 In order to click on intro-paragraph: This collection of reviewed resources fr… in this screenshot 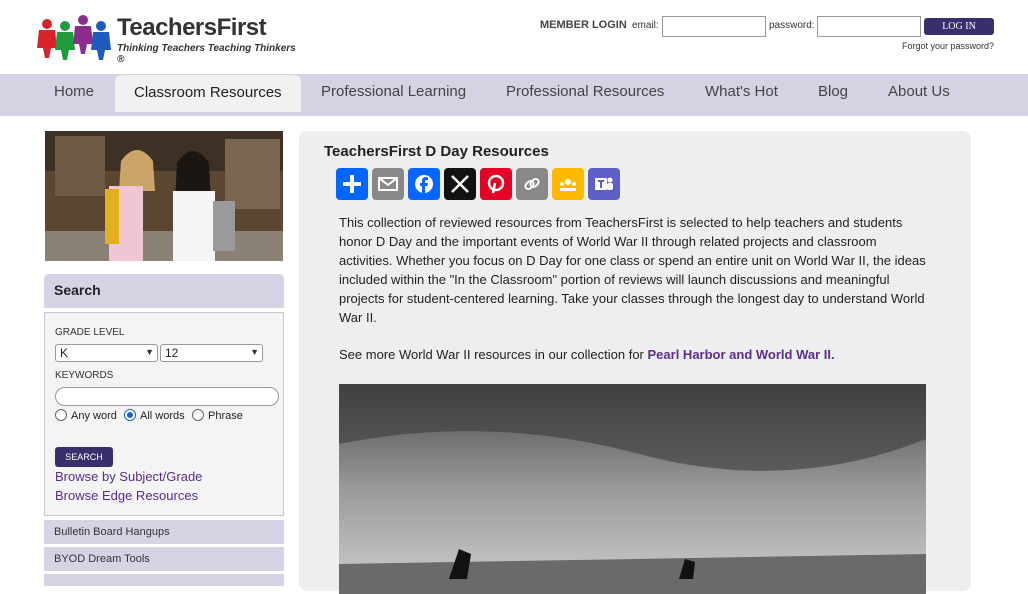, I will do `click(632, 270)`.